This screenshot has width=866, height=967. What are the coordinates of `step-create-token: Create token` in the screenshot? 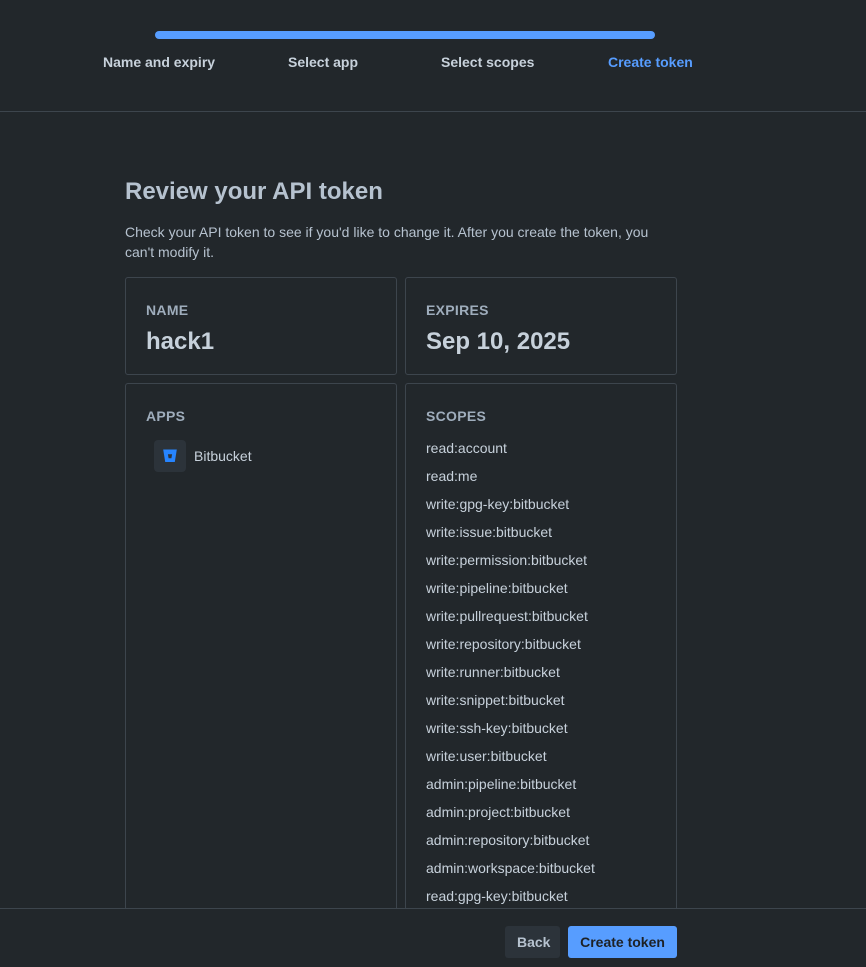 It's located at (650, 62).